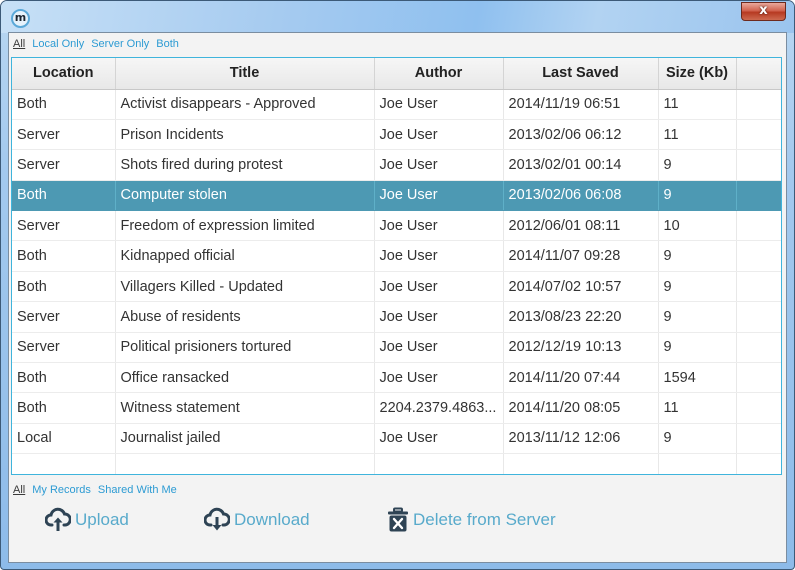 Image resolution: width=795 pixels, height=570 pixels. What do you see at coordinates (397, 17) in the screenshot?
I see `title-bar: m x` at bounding box center [397, 17].